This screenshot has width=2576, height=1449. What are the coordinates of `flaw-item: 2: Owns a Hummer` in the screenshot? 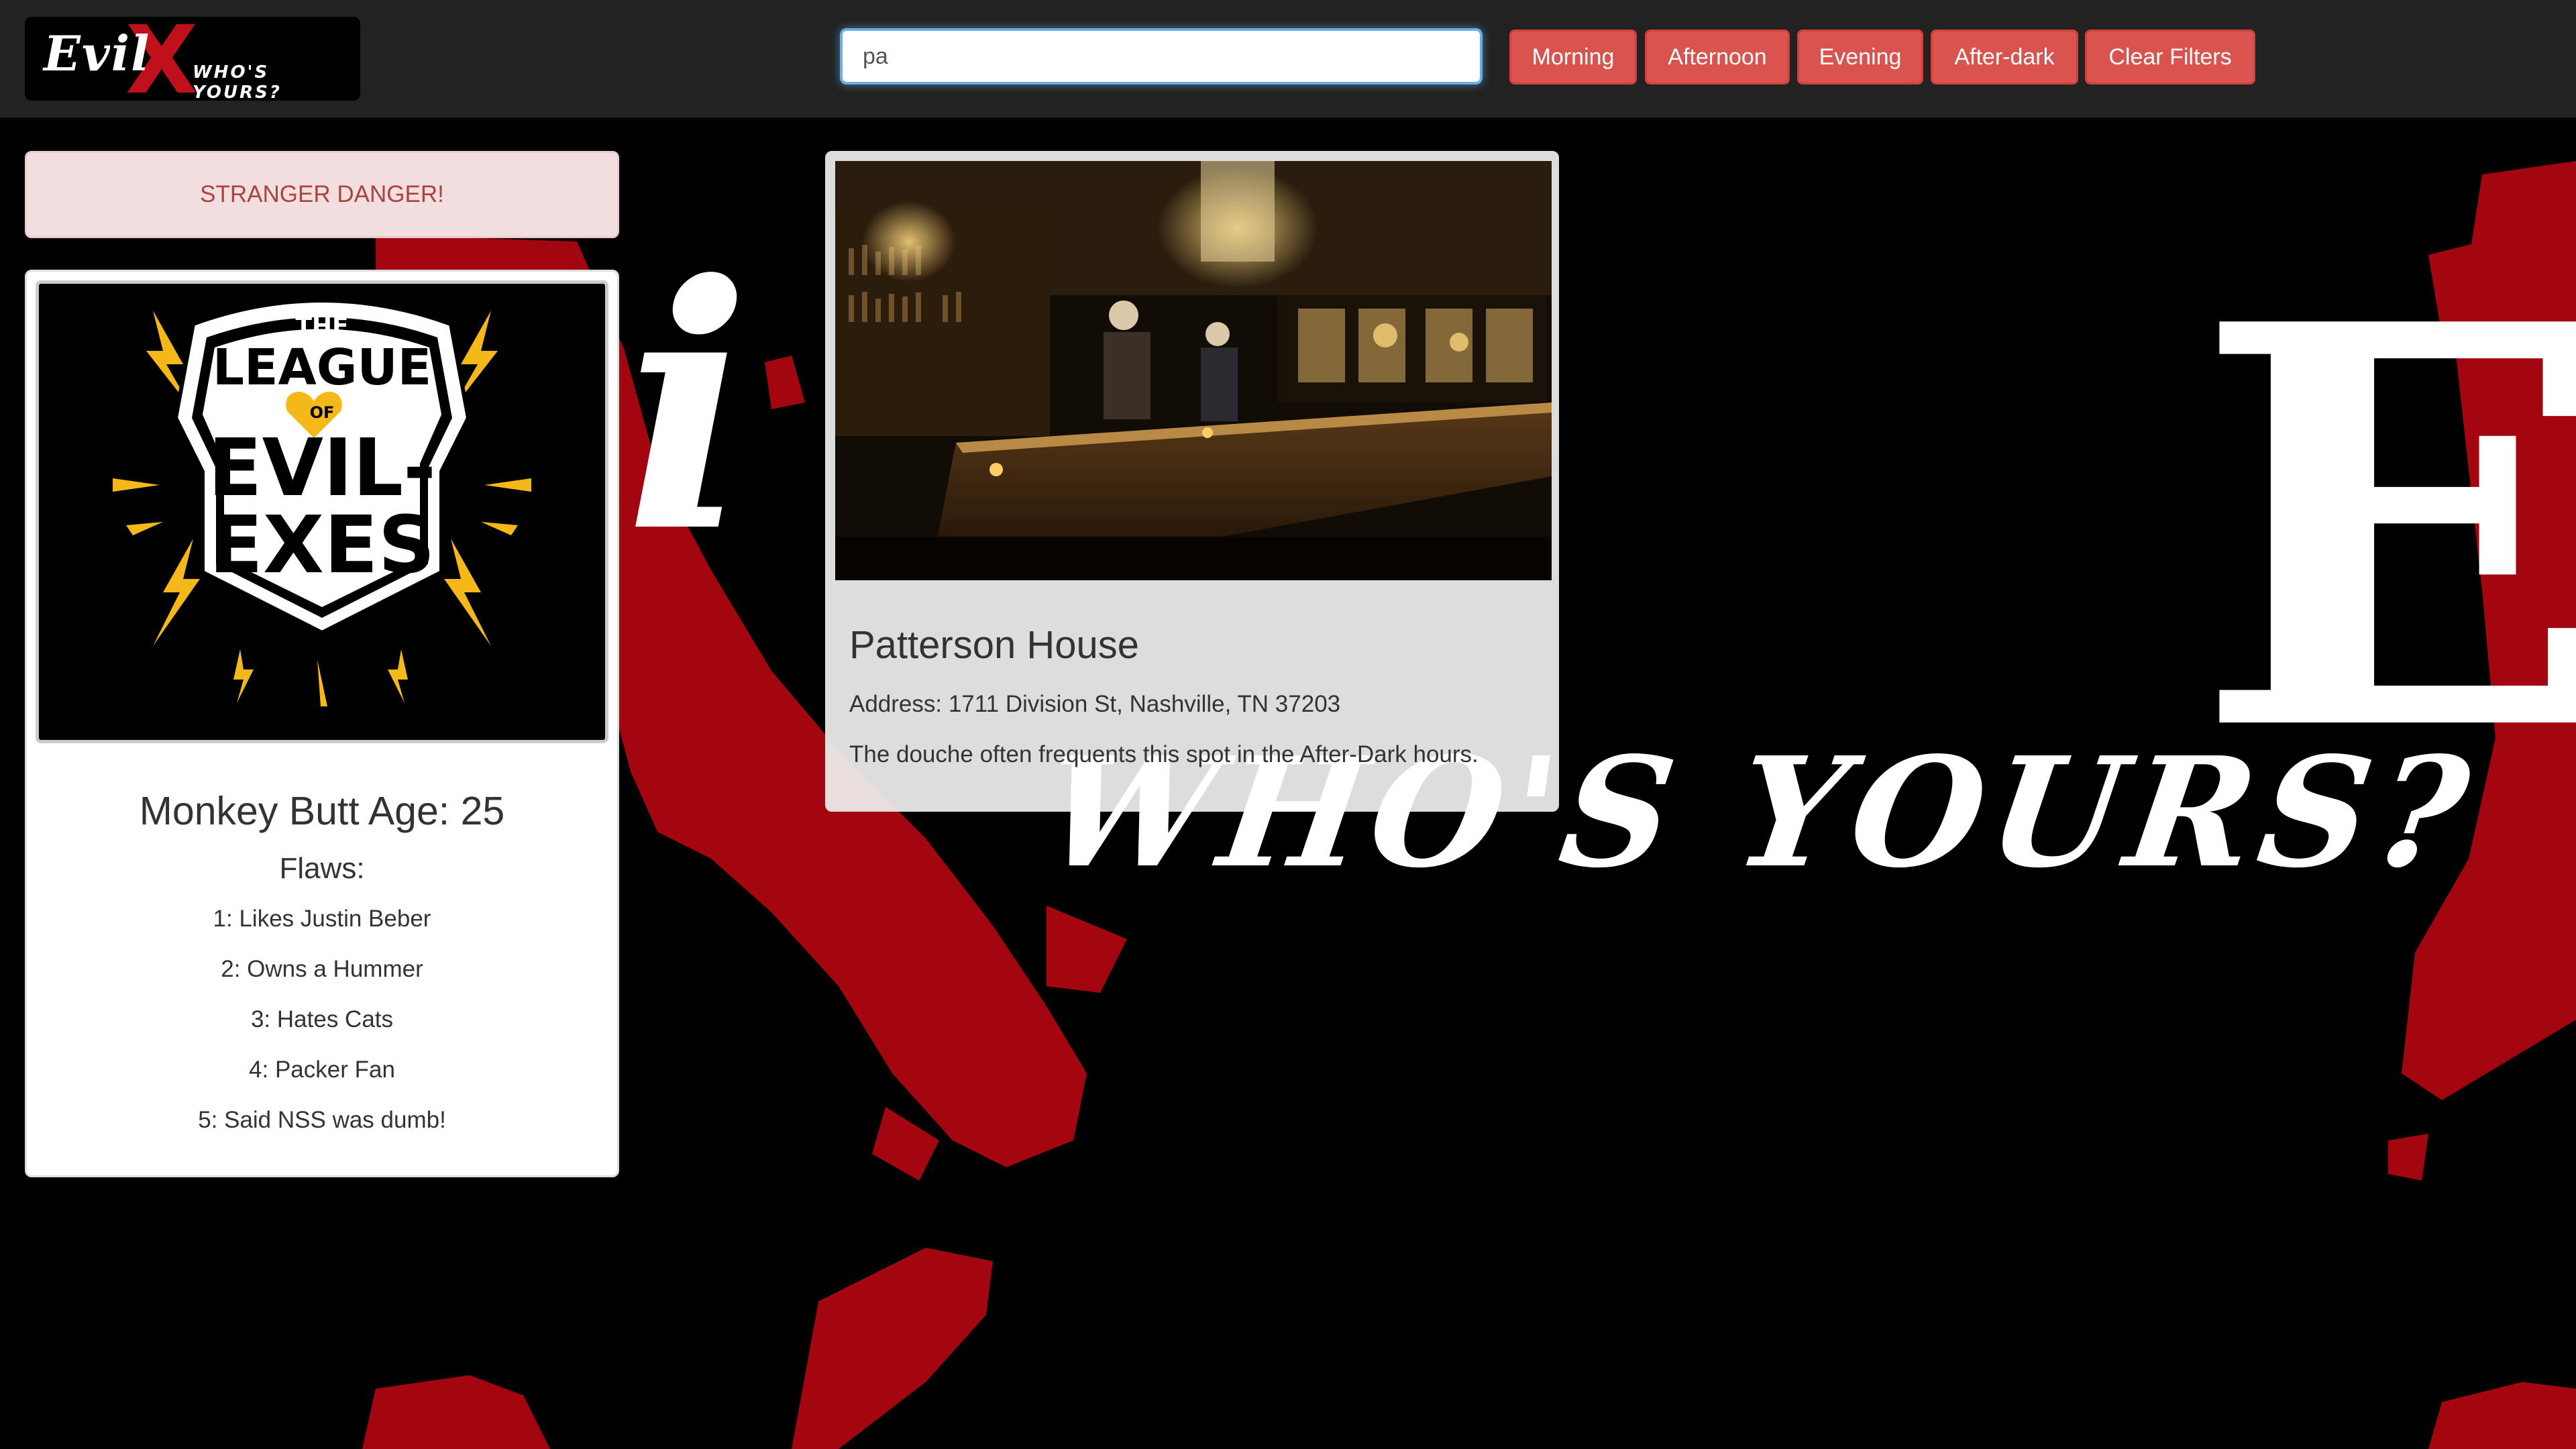 It's located at (322, 969).